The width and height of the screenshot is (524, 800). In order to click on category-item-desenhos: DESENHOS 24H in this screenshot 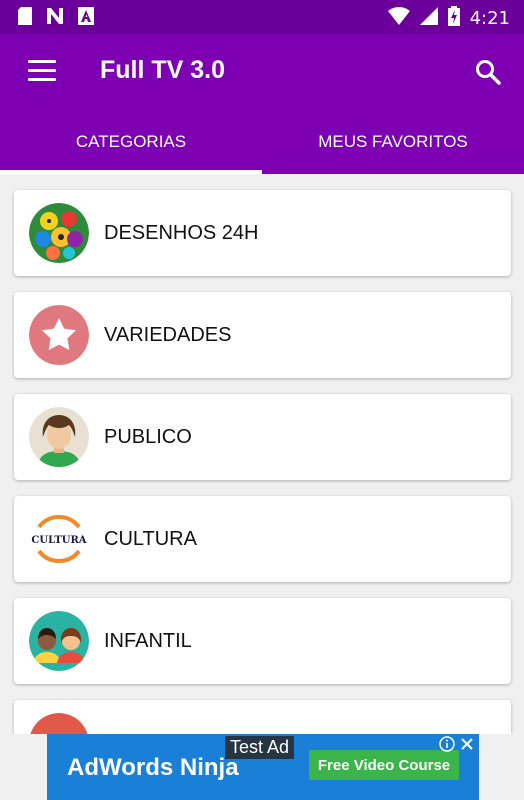, I will do `click(262, 233)`.